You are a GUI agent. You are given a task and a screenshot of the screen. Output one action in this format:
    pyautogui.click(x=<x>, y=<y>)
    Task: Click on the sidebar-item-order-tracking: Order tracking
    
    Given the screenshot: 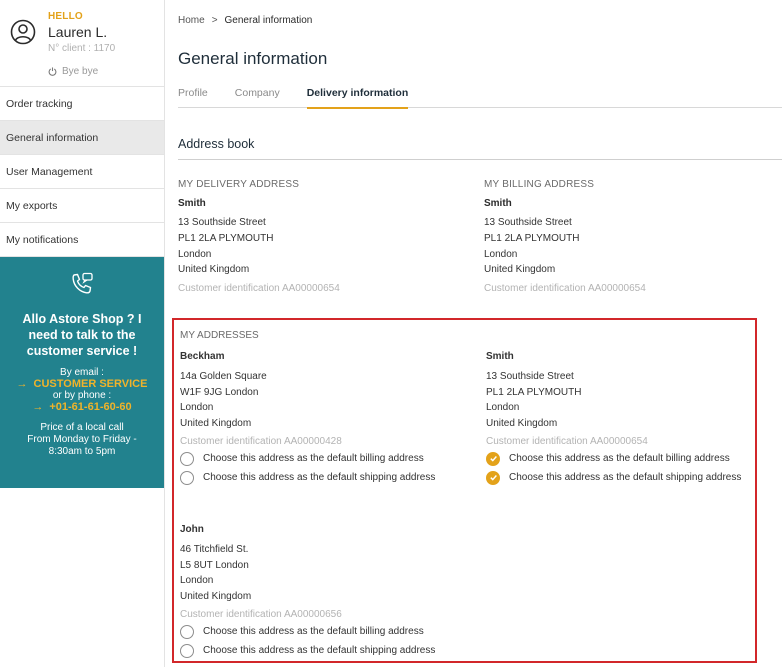 What is the action you would take?
    pyautogui.click(x=82, y=104)
    